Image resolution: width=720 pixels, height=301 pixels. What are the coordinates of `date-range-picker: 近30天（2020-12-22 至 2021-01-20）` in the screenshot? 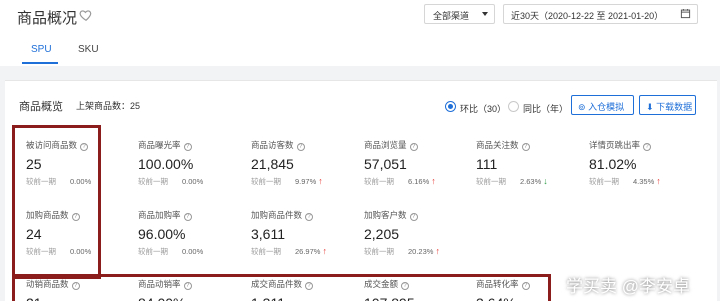 It's located at (600, 14).